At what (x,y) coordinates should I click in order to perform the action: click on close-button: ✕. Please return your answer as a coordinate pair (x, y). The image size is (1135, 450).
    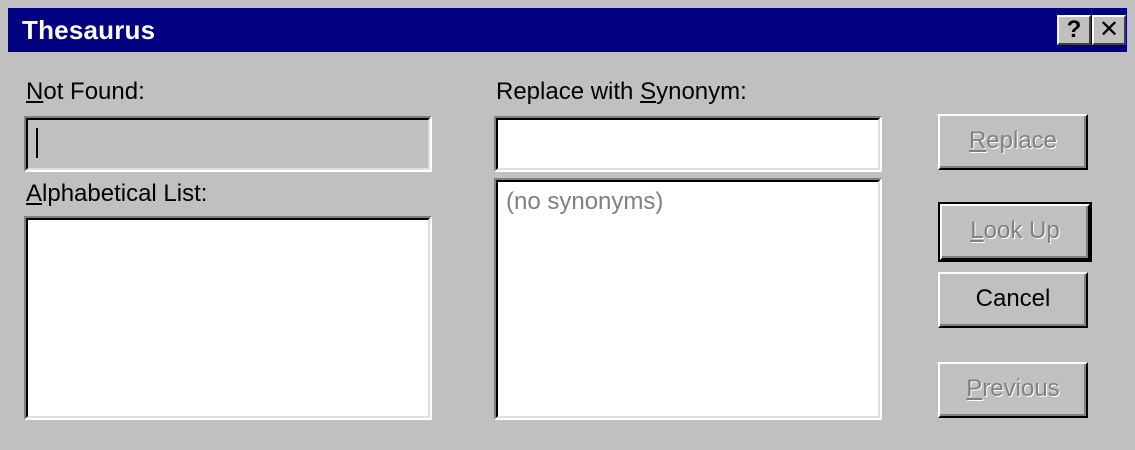
    Looking at the image, I should click on (1109, 30).